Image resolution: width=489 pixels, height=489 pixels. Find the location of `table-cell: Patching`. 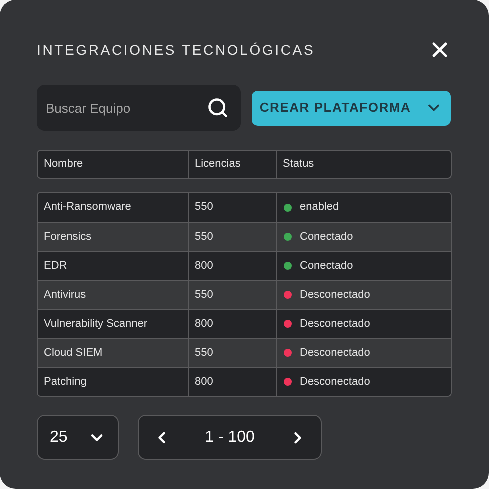

table-cell: Patching is located at coordinates (113, 382).